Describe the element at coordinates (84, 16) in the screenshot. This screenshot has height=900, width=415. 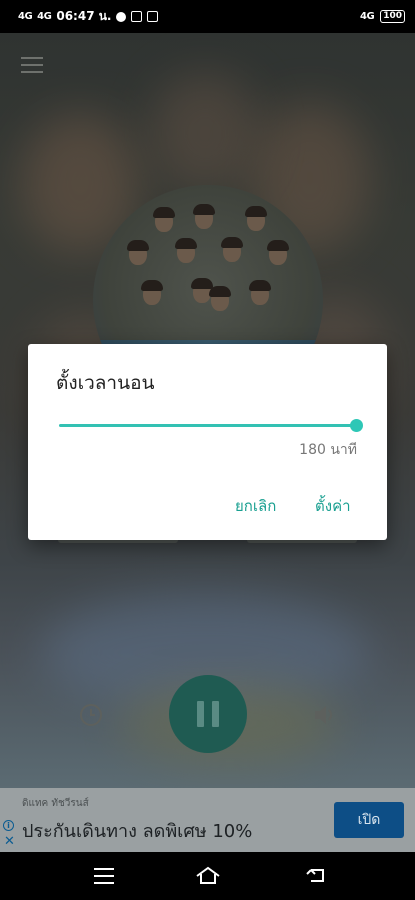
I see `status-time: 06:47 น.` at that location.